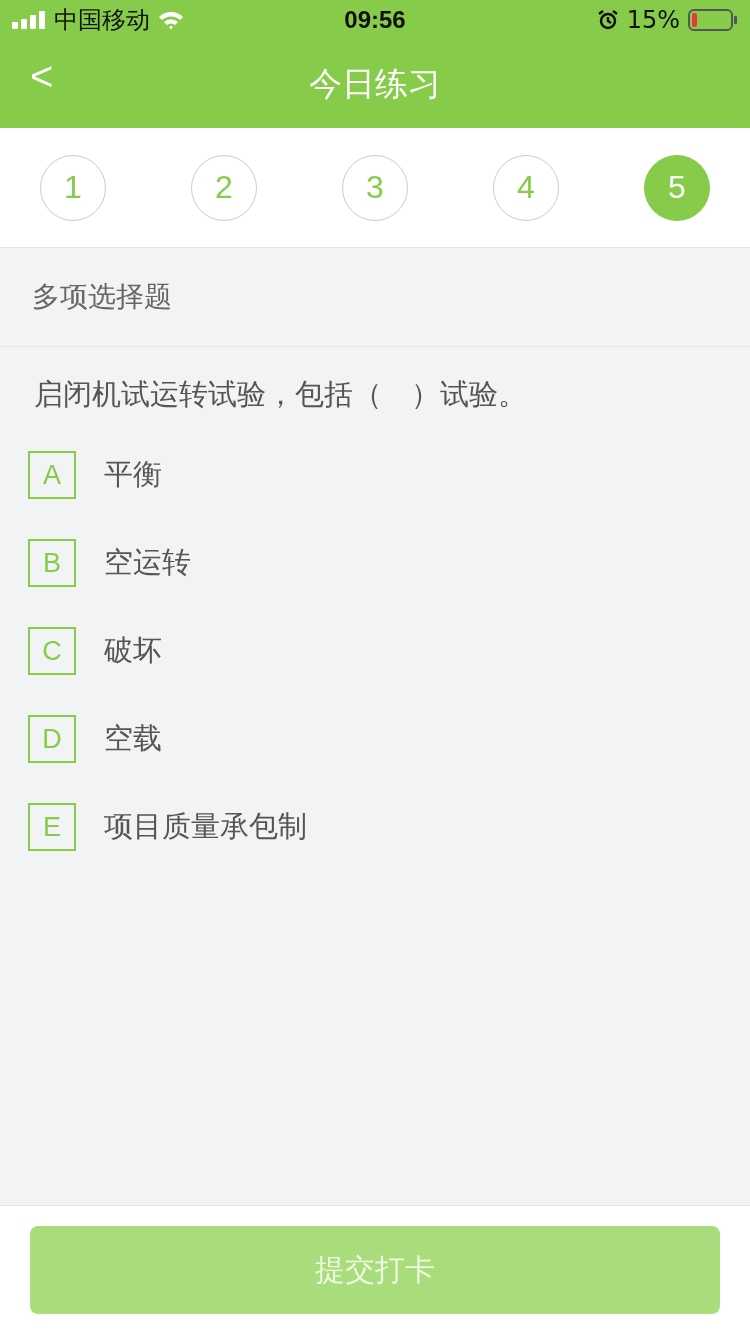 This screenshot has width=750, height=1334. Describe the element at coordinates (133, 739) in the screenshot. I see `option-text: 空载` at that location.